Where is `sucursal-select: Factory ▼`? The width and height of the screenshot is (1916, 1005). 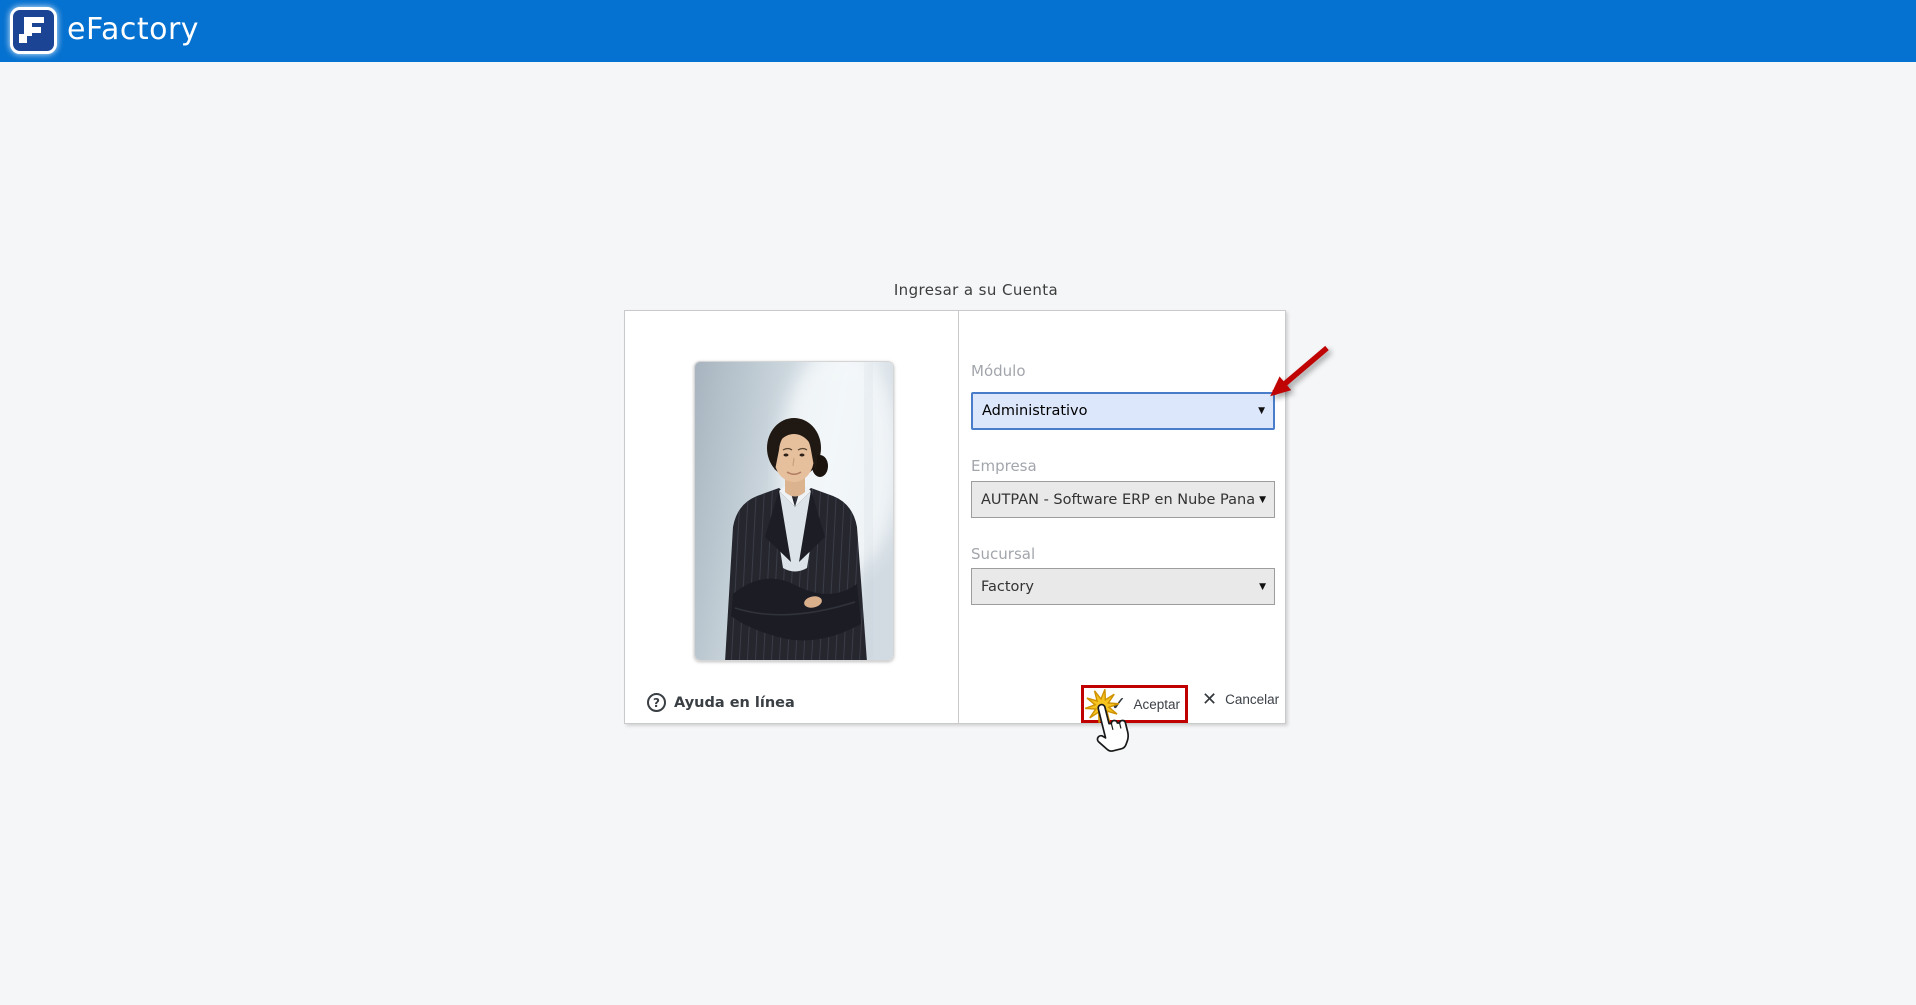 sucursal-select: Factory ▼ is located at coordinates (1123, 586).